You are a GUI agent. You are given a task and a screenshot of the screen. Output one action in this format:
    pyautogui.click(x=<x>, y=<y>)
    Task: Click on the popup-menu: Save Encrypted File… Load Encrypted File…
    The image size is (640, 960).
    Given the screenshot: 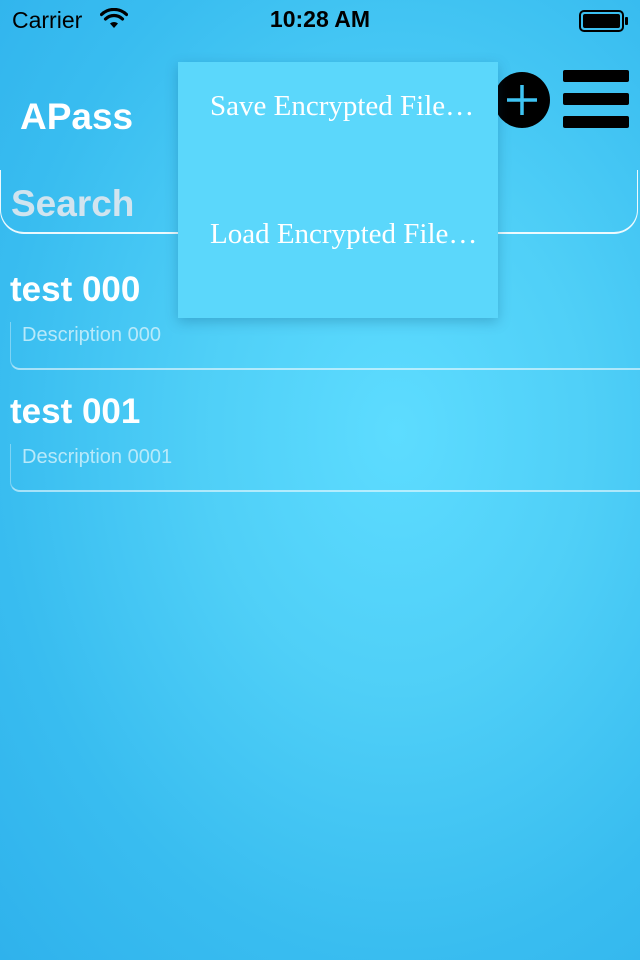 What is the action you would take?
    pyautogui.click(x=338, y=190)
    